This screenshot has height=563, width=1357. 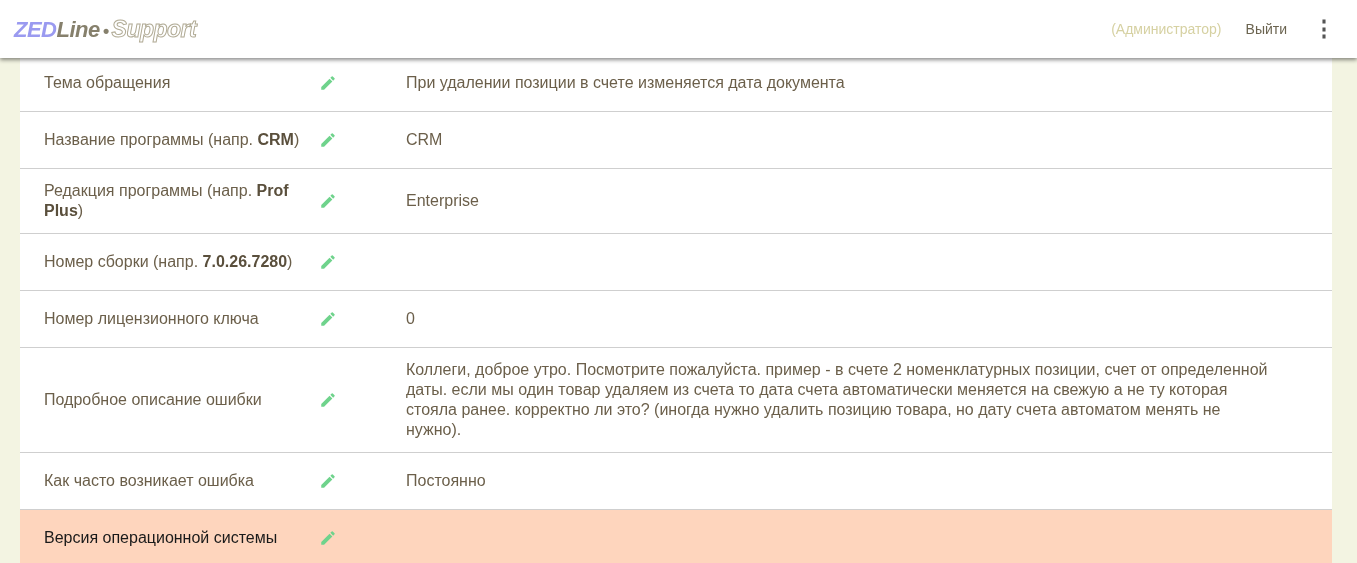 What do you see at coordinates (154, 29) in the screenshot?
I see `logo-product: Support` at bounding box center [154, 29].